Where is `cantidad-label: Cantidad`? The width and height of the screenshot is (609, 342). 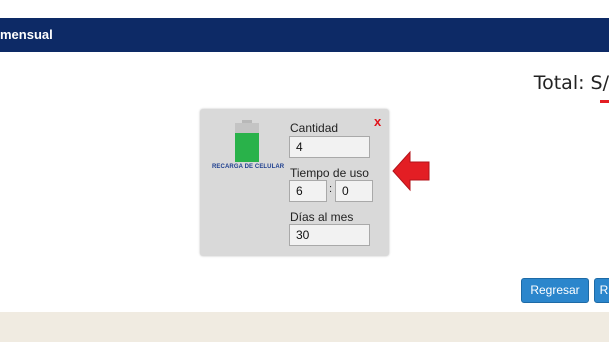
cantidad-label: Cantidad is located at coordinates (314, 128).